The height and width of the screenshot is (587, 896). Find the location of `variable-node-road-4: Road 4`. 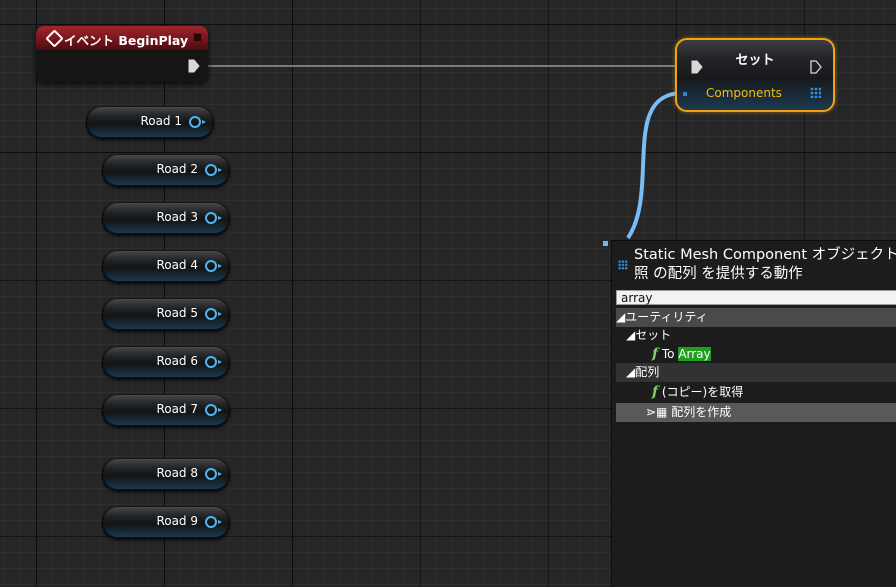

variable-node-road-4: Road 4 is located at coordinates (166, 266).